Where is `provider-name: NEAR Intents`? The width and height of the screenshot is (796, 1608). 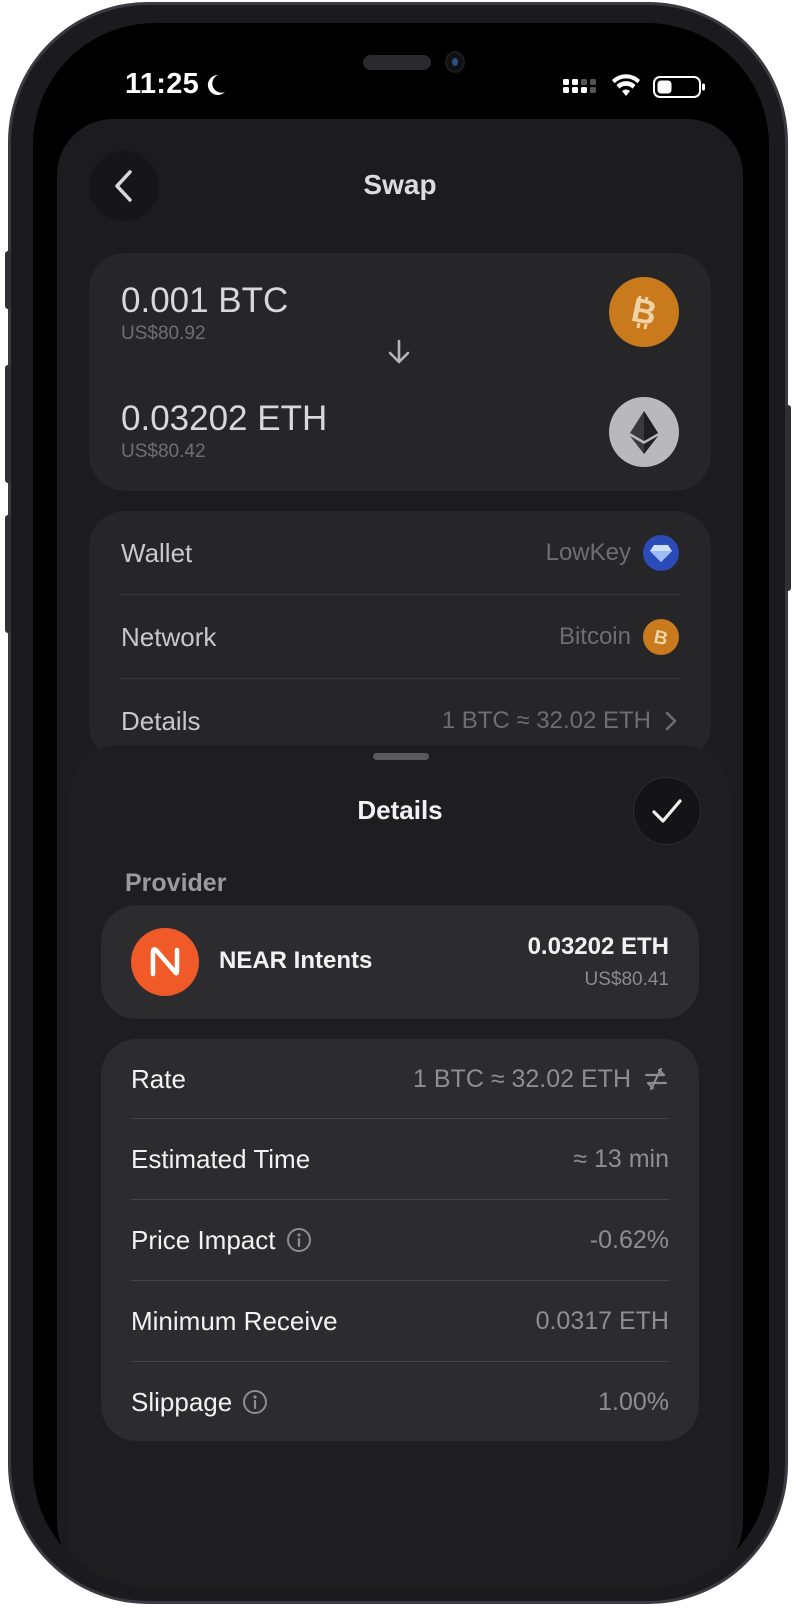 provider-name: NEAR Intents is located at coordinates (296, 960).